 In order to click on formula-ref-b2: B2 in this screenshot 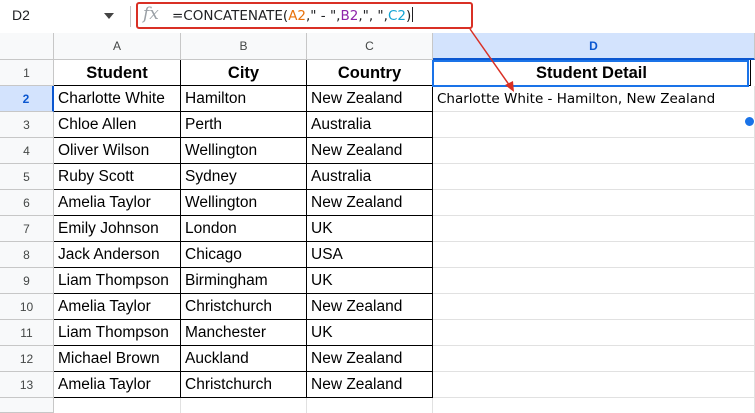, I will do `click(349, 16)`.